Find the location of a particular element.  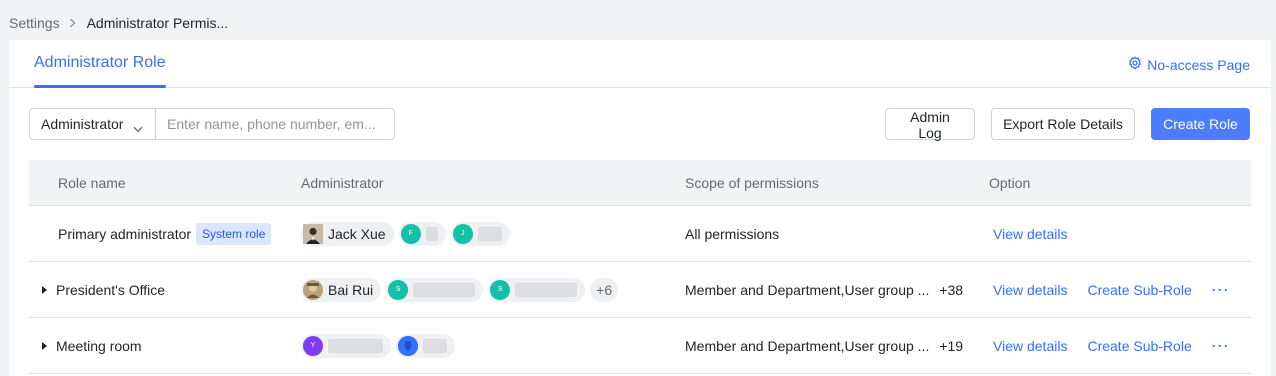

create-role-button: Create Role is located at coordinates (1200, 124).